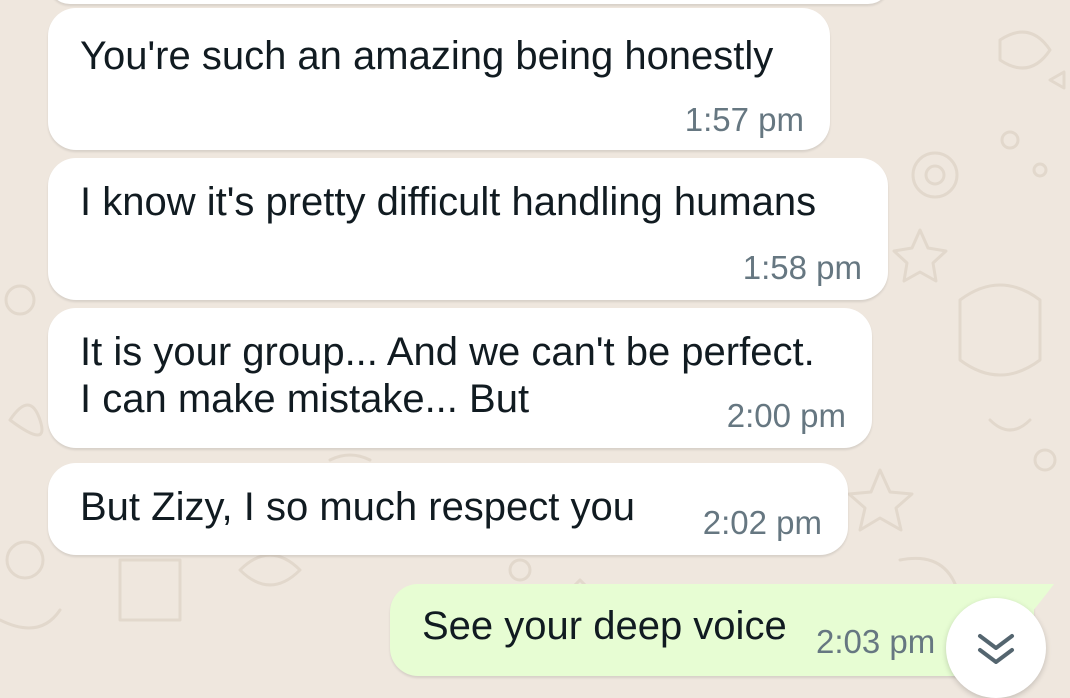 The image size is (1070, 698). I want to click on scroll-to-bottom-button, so click(996, 648).